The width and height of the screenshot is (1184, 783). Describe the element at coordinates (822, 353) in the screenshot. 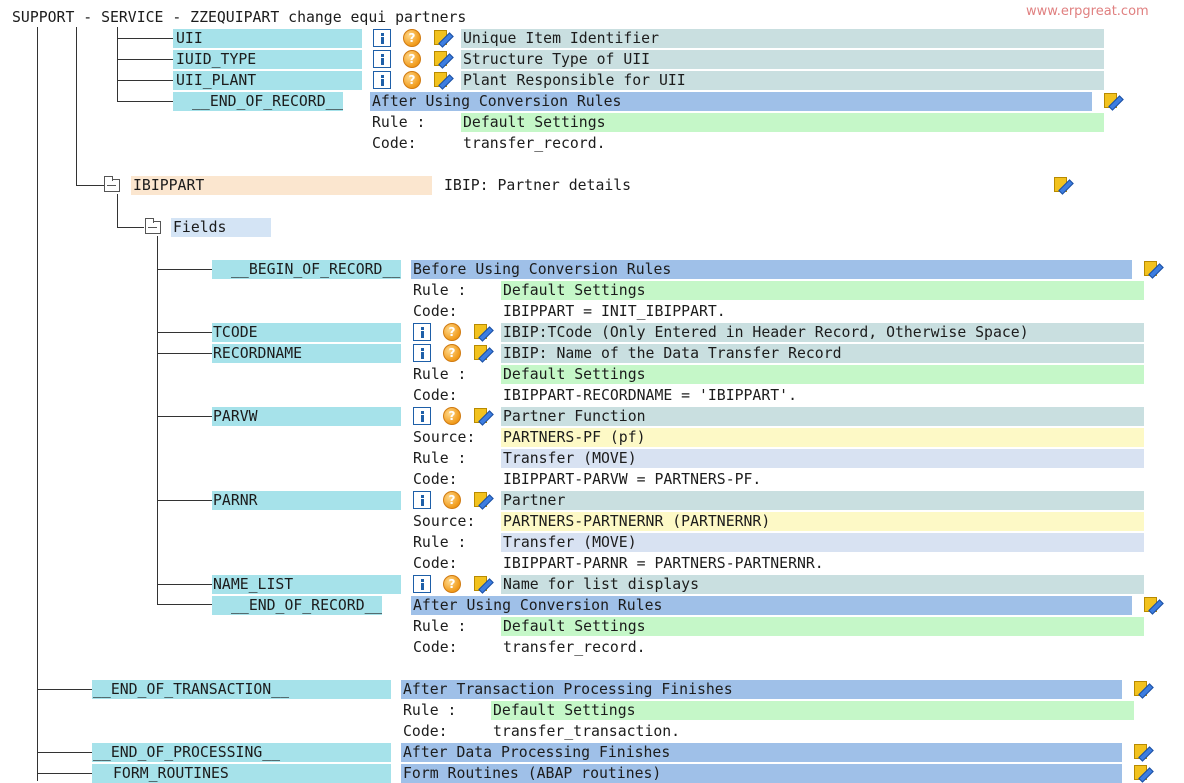

I see `field-description: IBIP: Name of the Data Transfer Record` at that location.